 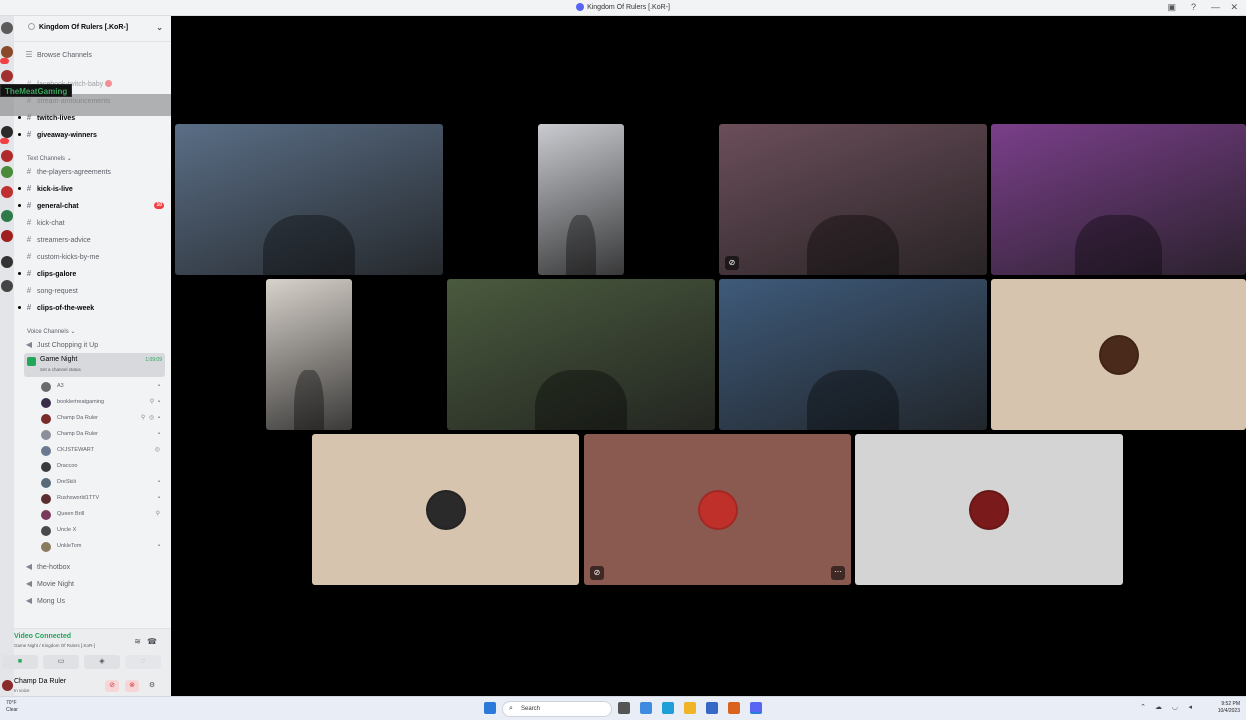 What do you see at coordinates (717, 509) in the screenshot?
I see `participant-avatar-tile: ⊘ ⋯` at bounding box center [717, 509].